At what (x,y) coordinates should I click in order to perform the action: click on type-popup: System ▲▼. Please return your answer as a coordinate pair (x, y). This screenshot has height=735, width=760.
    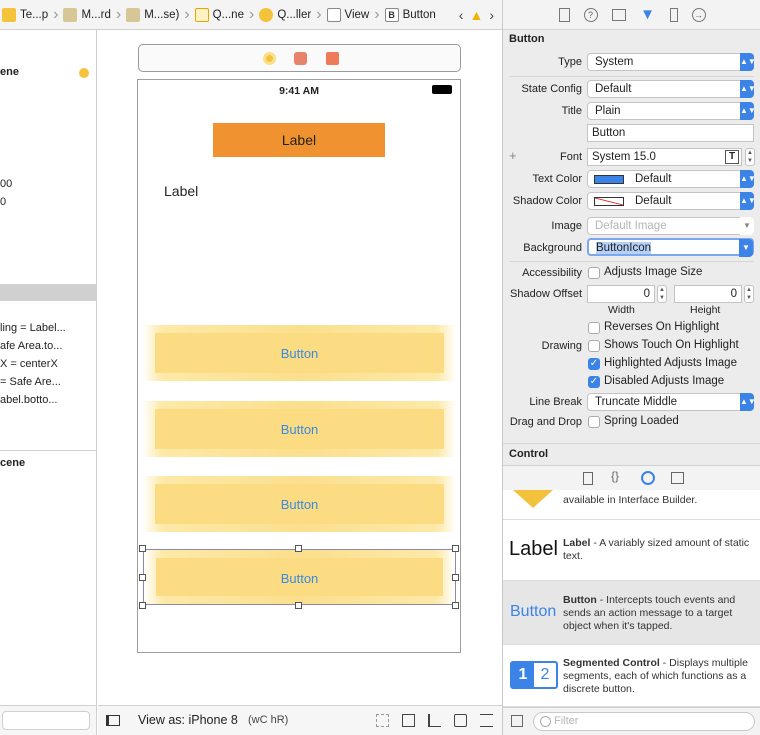
    Looking at the image, I should click on (671, 62).